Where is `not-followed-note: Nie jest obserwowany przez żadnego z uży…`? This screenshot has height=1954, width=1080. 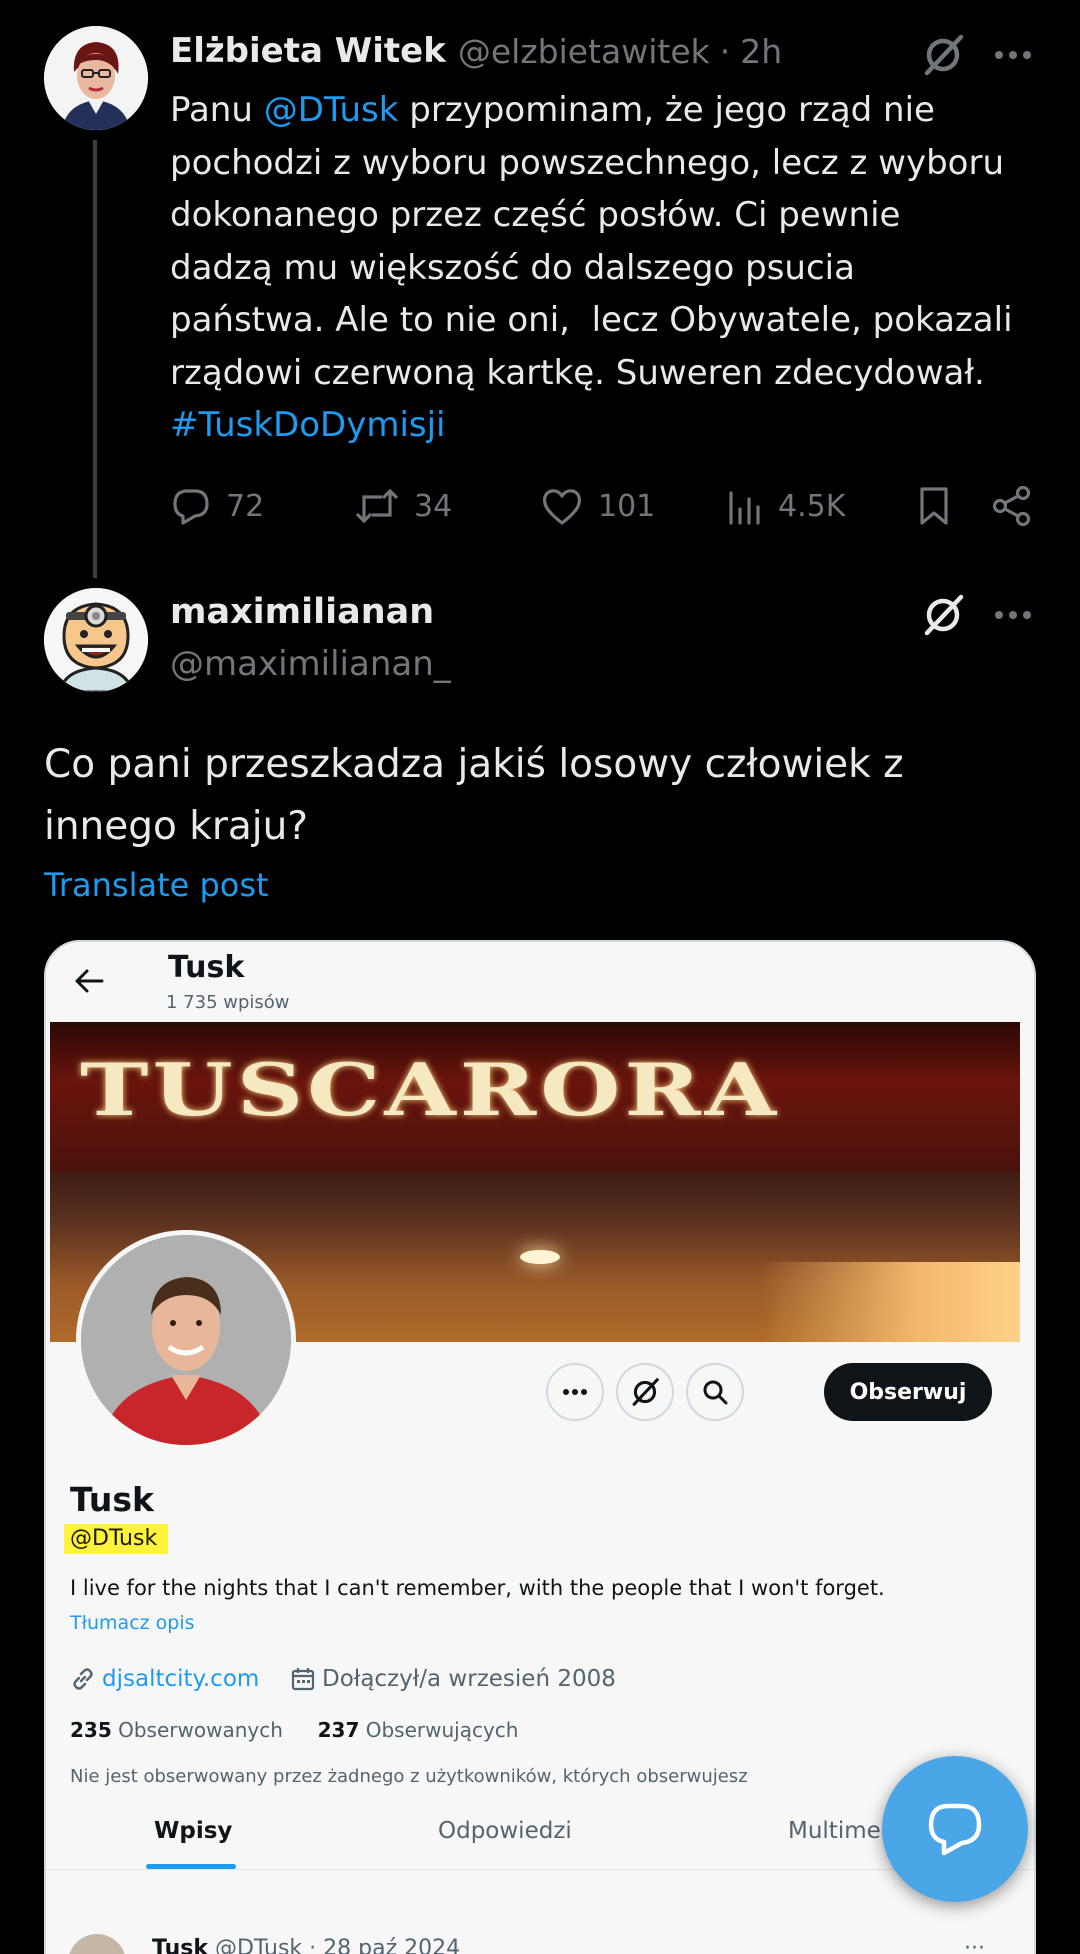
not-followed-note: Nie jest obserwowany przez żadnego z uży… is located at coordinates (409, 1776).